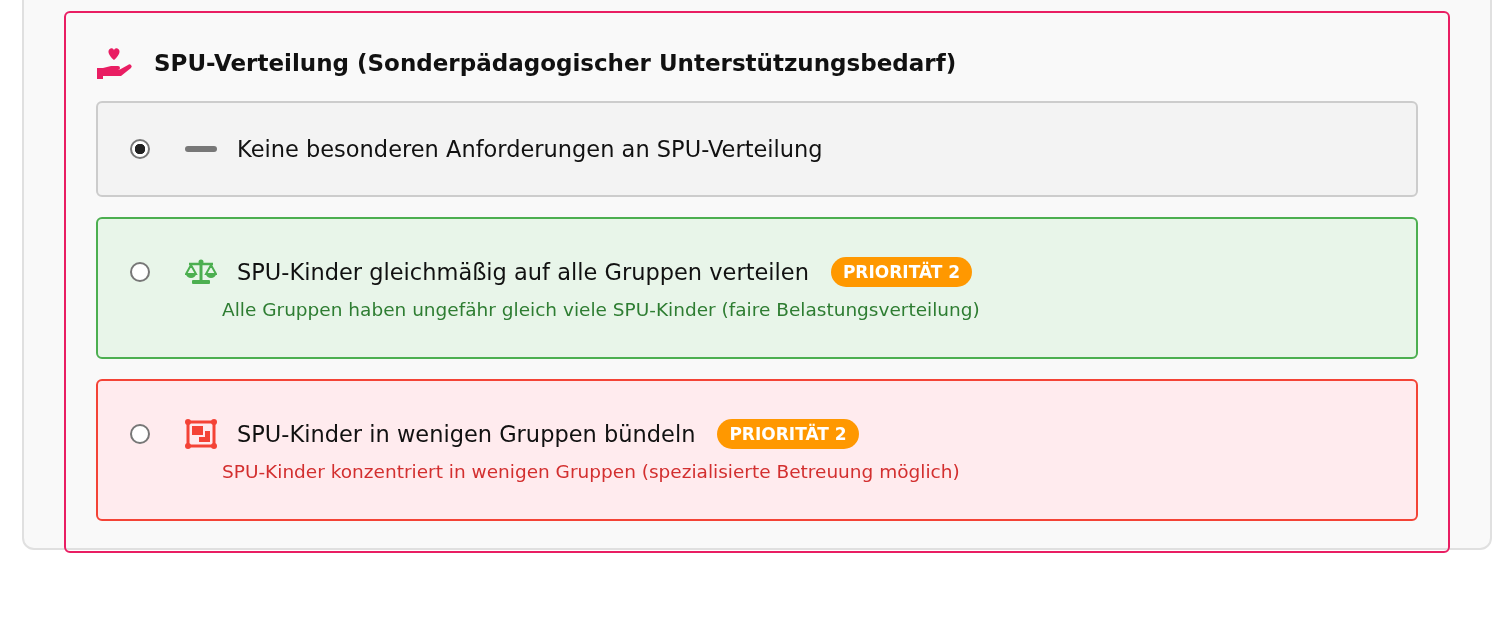 This screenshot has height=633, width=1502. I want to click on option-label: Keine besonderen Anforderungen an SPU-Verteilung, so click(530, 149).